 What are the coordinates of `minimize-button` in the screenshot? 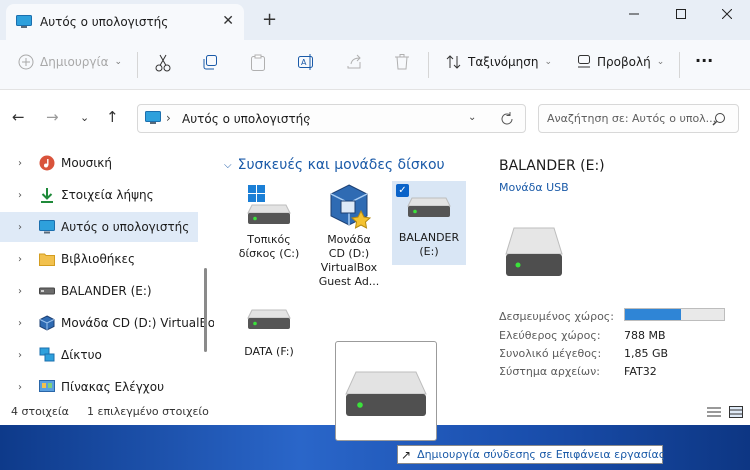 It's located at (634, 14).